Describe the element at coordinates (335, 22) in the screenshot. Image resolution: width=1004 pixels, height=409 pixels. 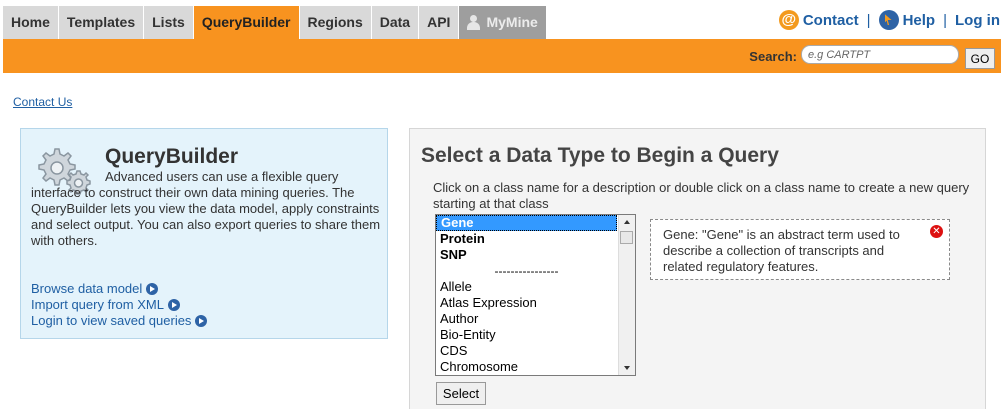
I see `tab-regions: Regions` at that location.